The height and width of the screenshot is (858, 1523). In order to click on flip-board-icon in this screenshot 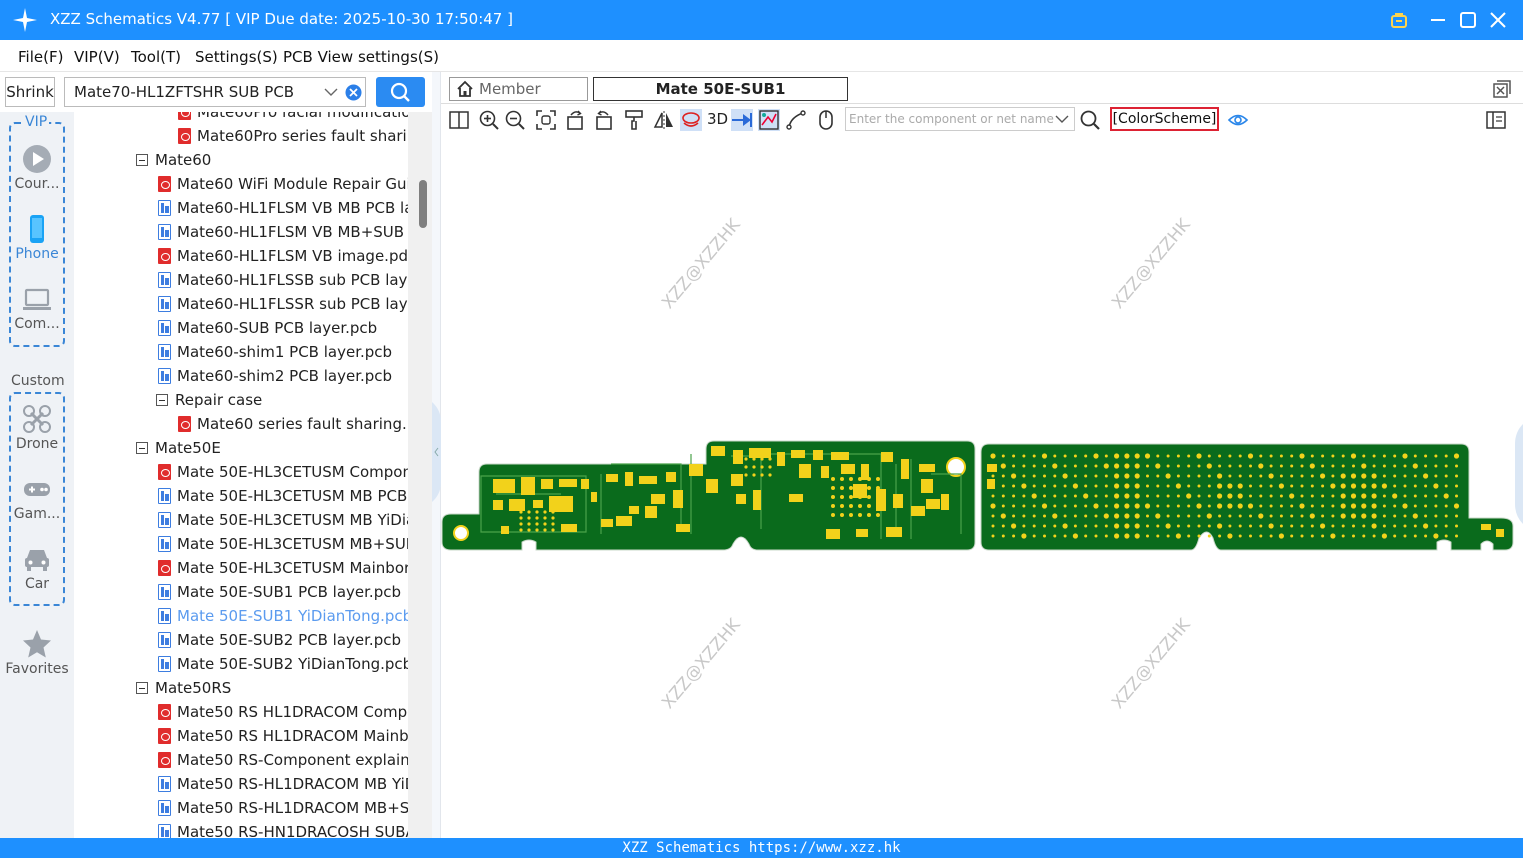, I will do `click(691, 120)`.